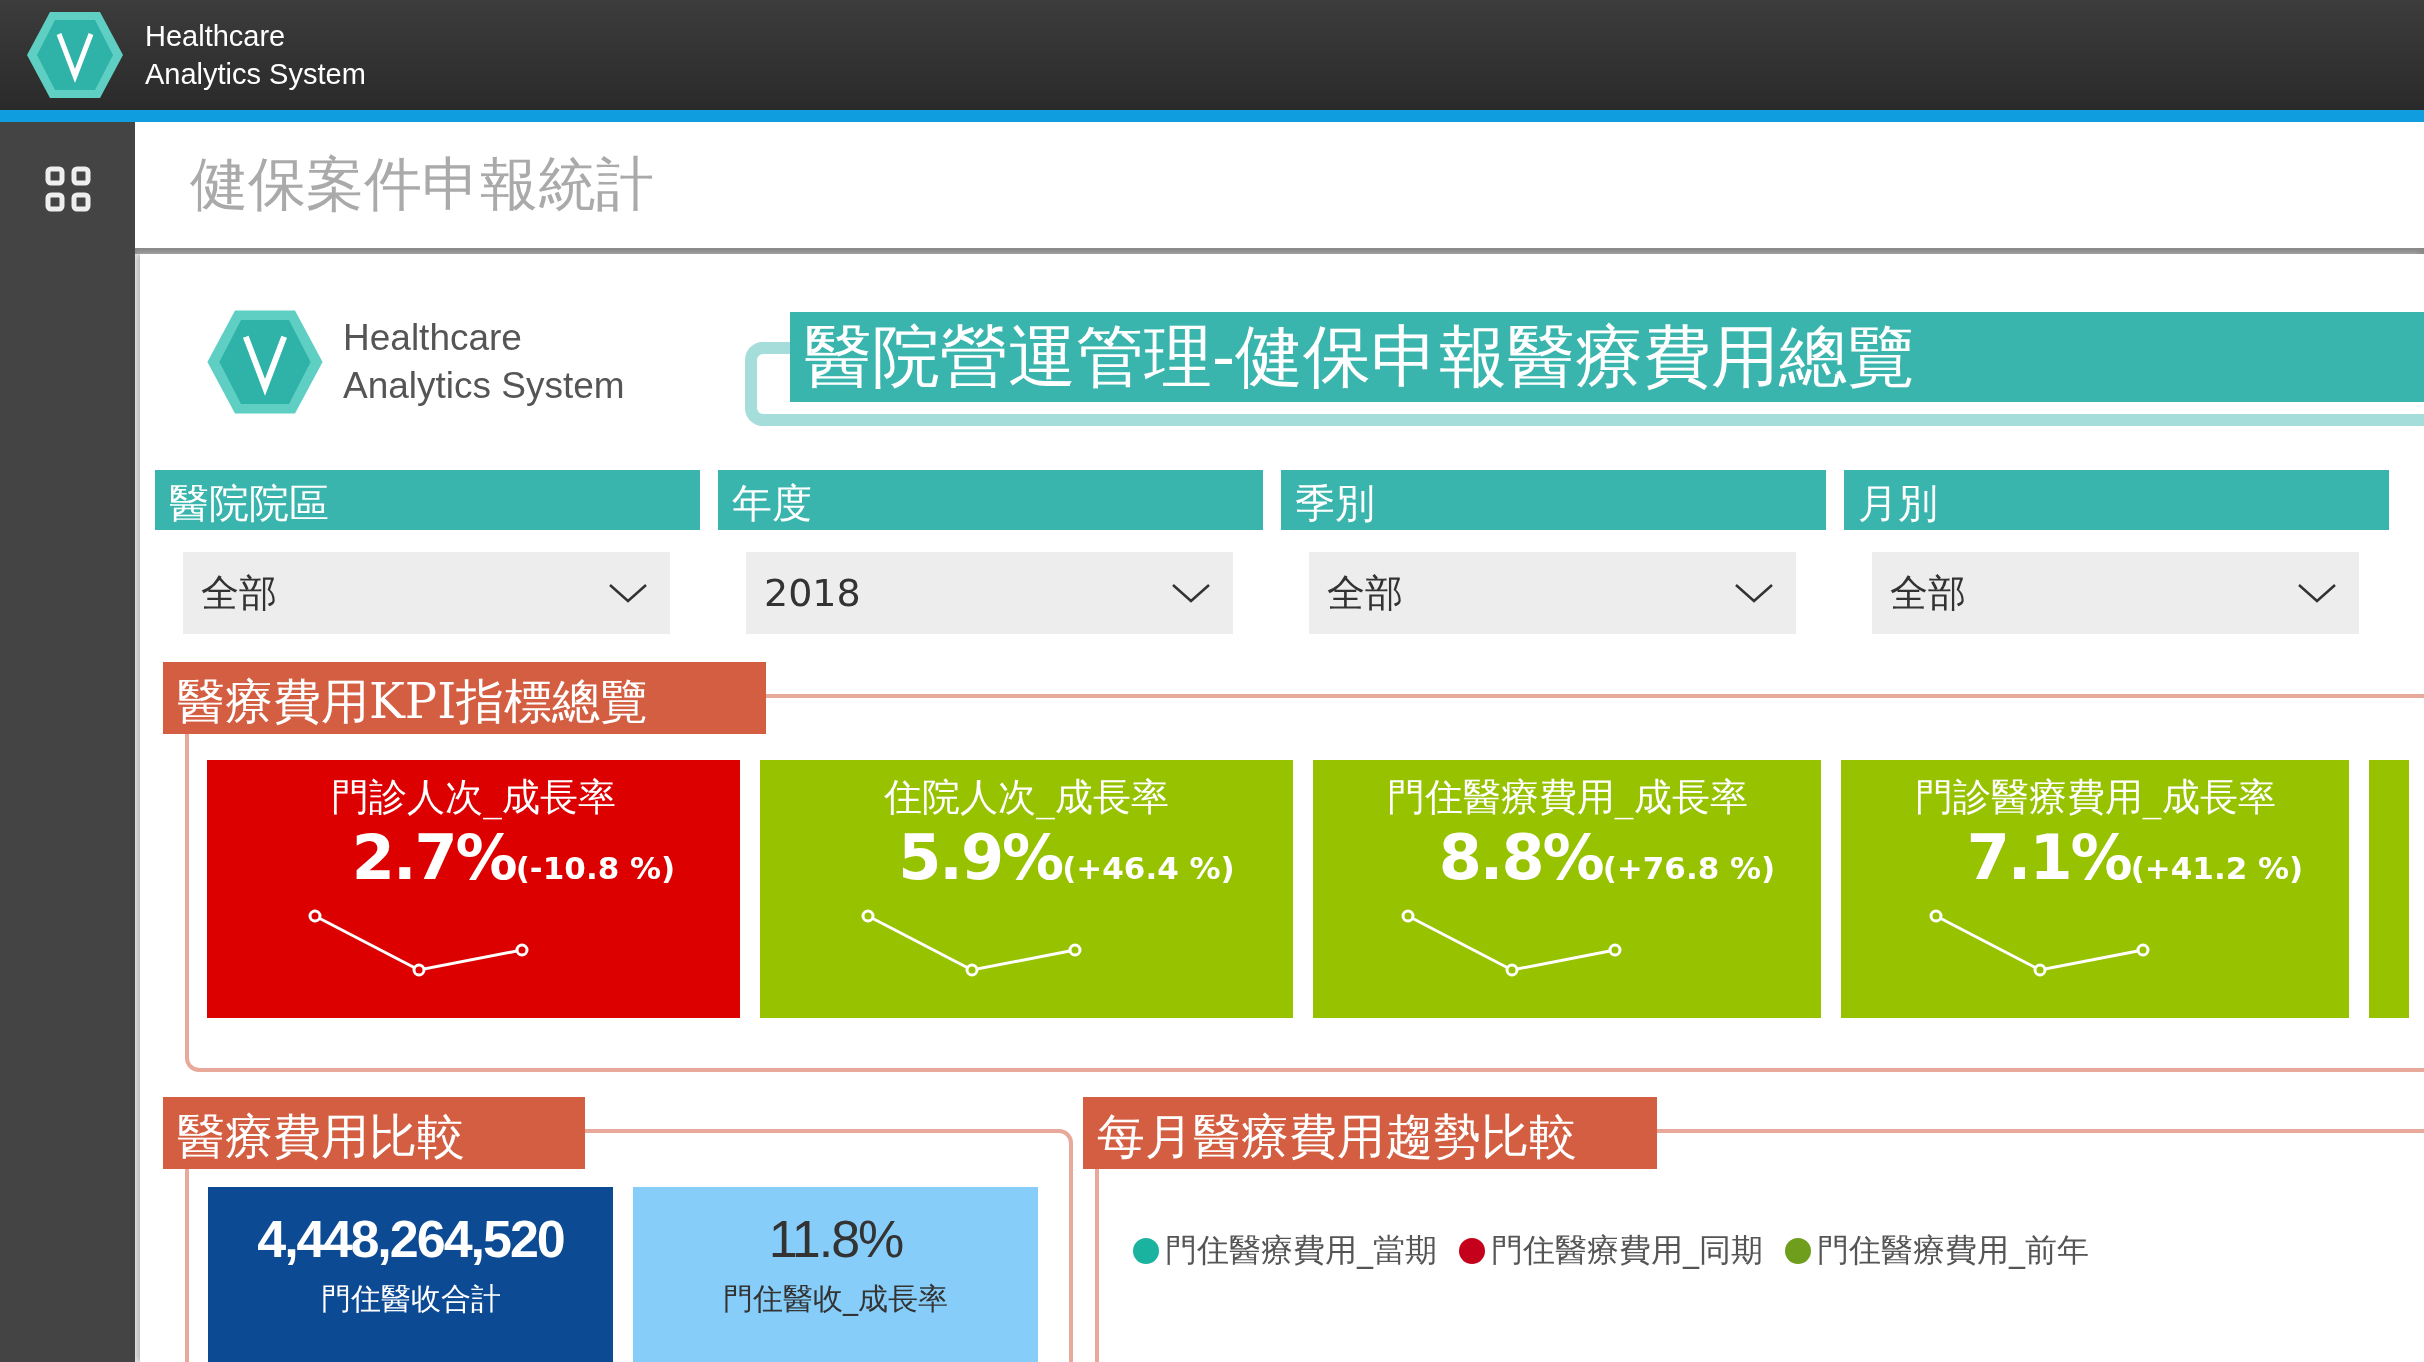  I want to click on legend-label: 門住醫療費用_當期, so click(1301, 1250).